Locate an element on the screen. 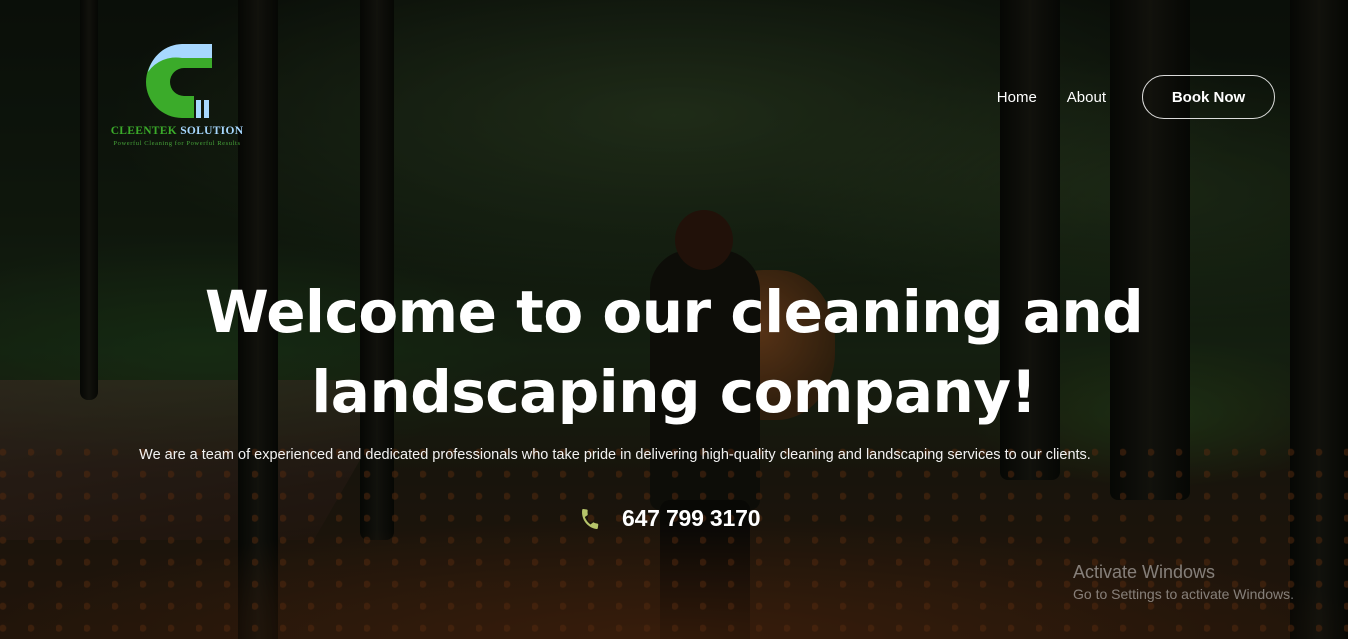  logo-brand-part2: SOLUTION is located at coordinates (212, 131).